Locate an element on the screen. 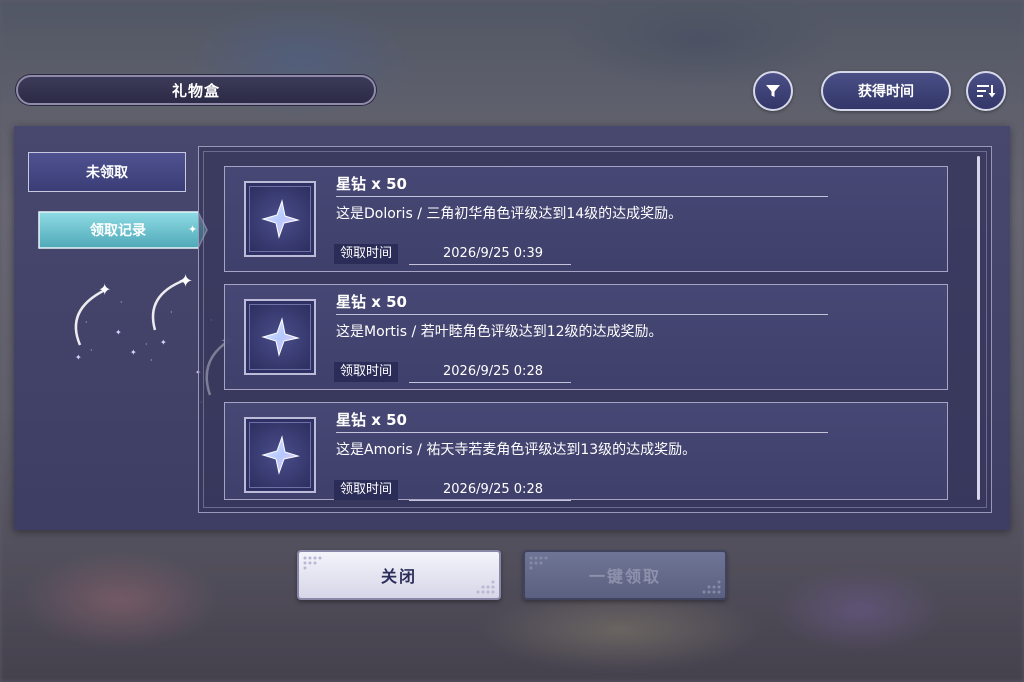  record-list-scrollbar is located at coordinates (978, 328).